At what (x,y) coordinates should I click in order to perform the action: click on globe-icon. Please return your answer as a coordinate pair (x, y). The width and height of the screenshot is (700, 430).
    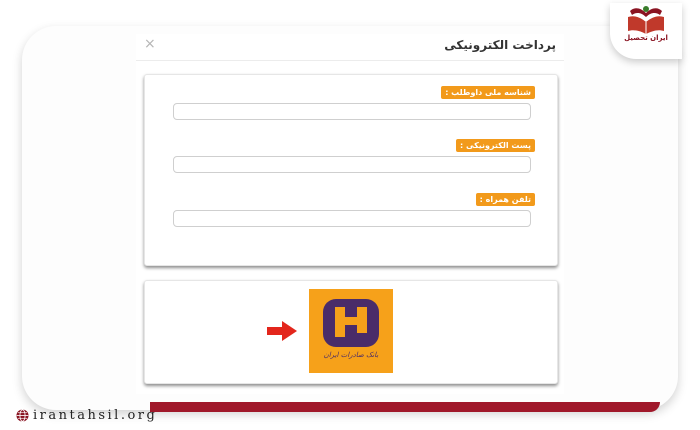
    Looking at the image, I should click on (22, 415).